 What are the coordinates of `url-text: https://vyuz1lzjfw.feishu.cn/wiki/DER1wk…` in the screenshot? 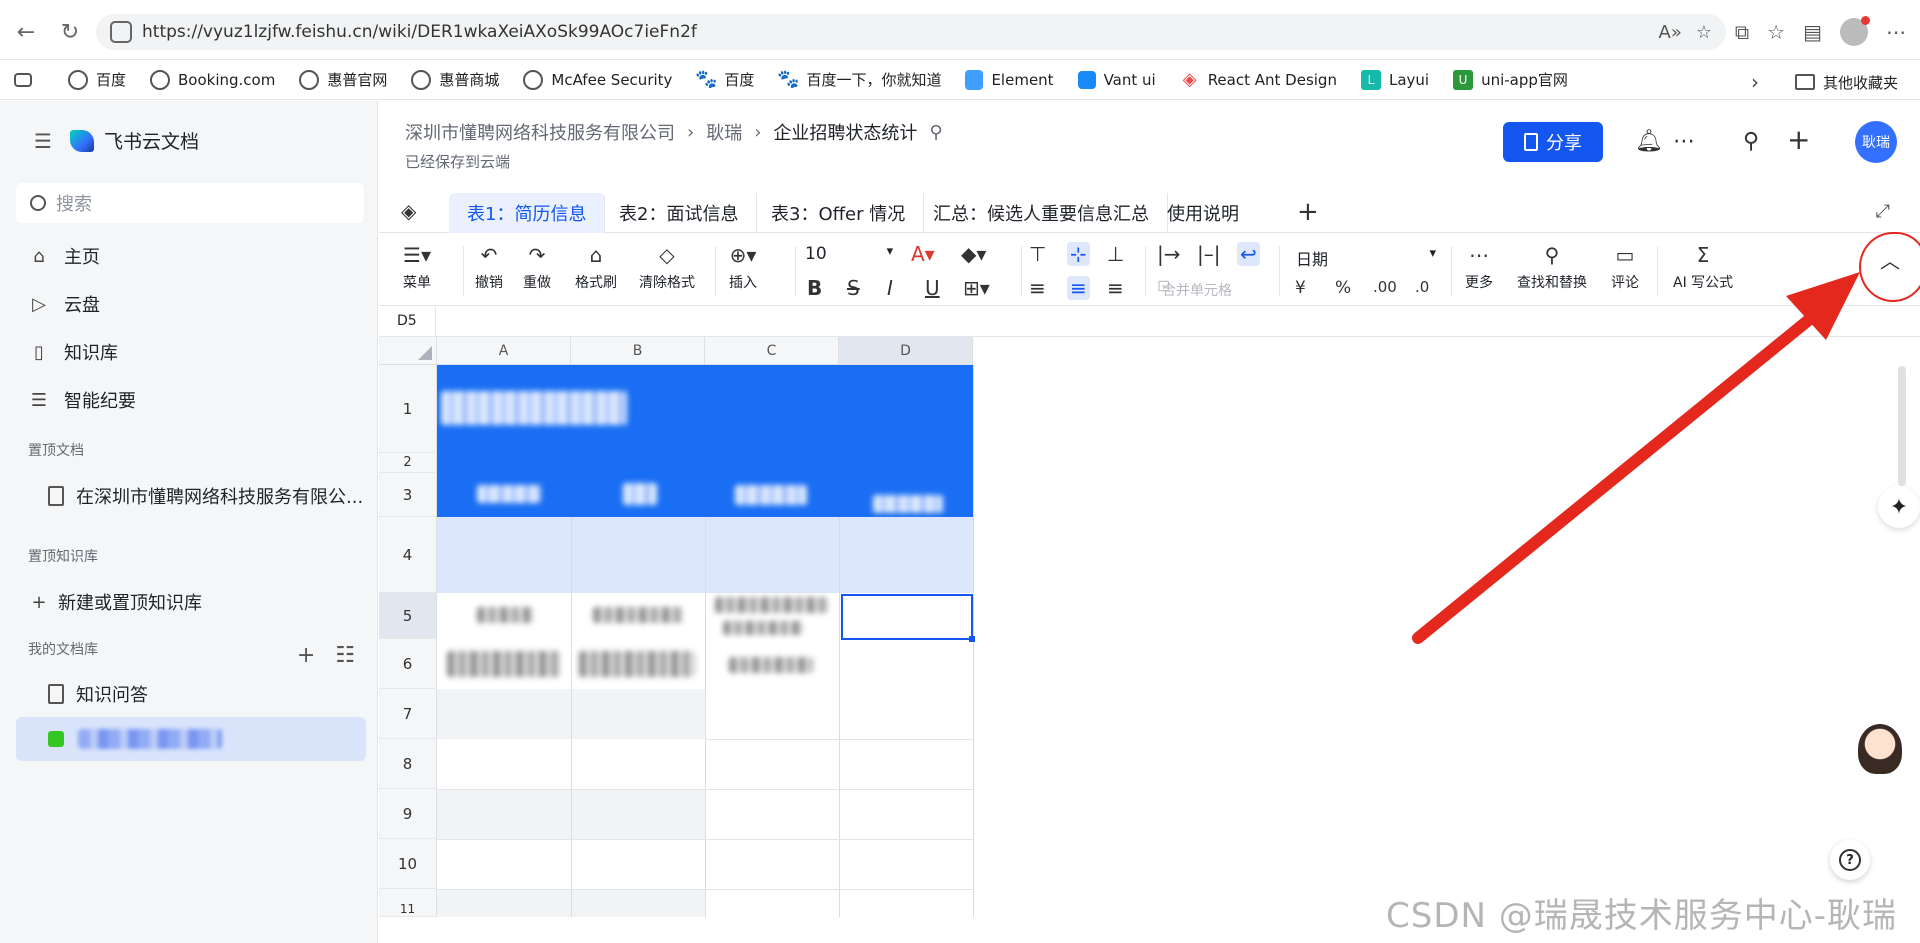 It's located at (900, 32).